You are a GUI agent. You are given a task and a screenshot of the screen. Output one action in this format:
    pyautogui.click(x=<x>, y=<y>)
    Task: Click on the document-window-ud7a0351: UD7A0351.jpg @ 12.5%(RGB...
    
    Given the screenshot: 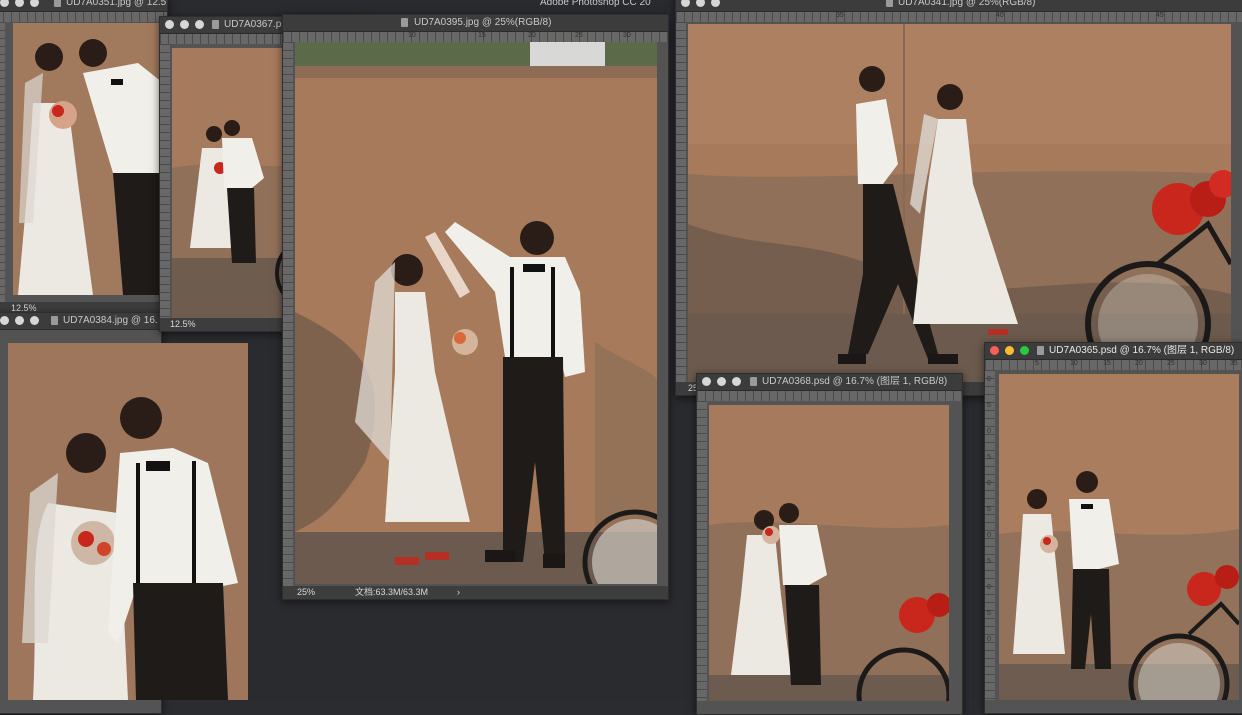 What is the action you would take?
    pyautogui.click(x=84, y=158)
    